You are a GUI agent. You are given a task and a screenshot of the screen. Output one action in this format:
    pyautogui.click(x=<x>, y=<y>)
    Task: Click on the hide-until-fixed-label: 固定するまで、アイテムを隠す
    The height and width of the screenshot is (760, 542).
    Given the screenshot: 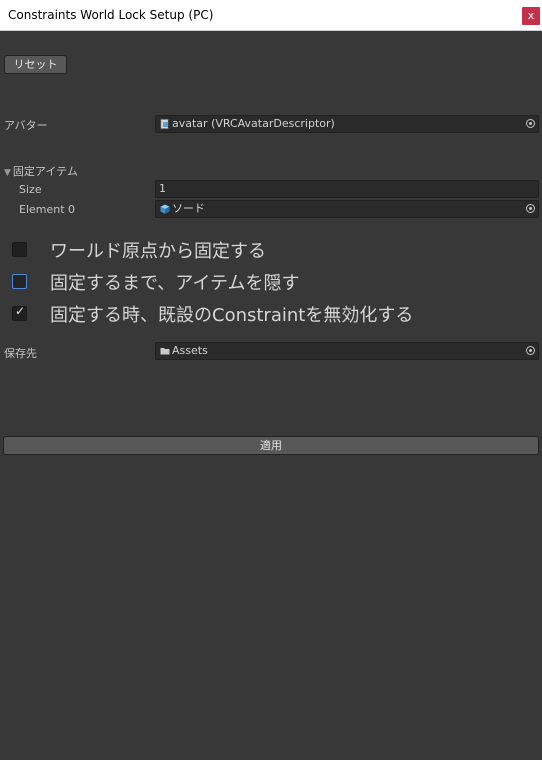 What is the action you would take?
    pyautogui.click(x=175, y=283)
    